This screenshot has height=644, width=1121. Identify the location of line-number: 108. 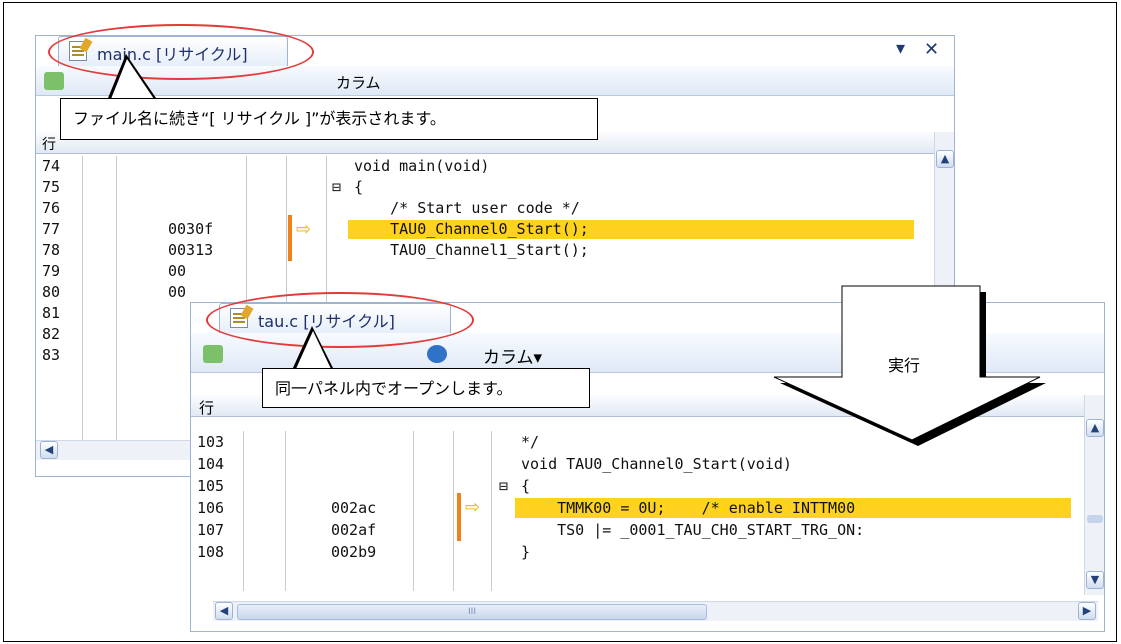
(211, 552).